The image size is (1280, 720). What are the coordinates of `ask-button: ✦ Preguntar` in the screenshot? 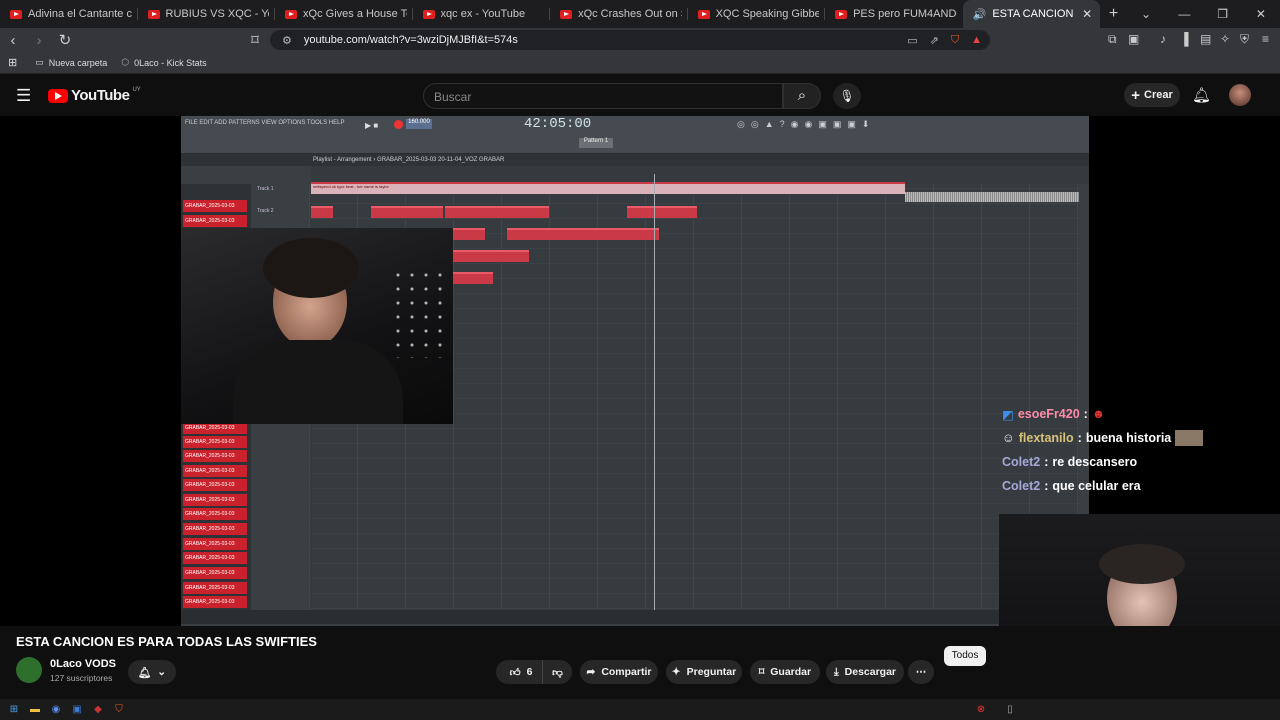 It's located at (704, 672).